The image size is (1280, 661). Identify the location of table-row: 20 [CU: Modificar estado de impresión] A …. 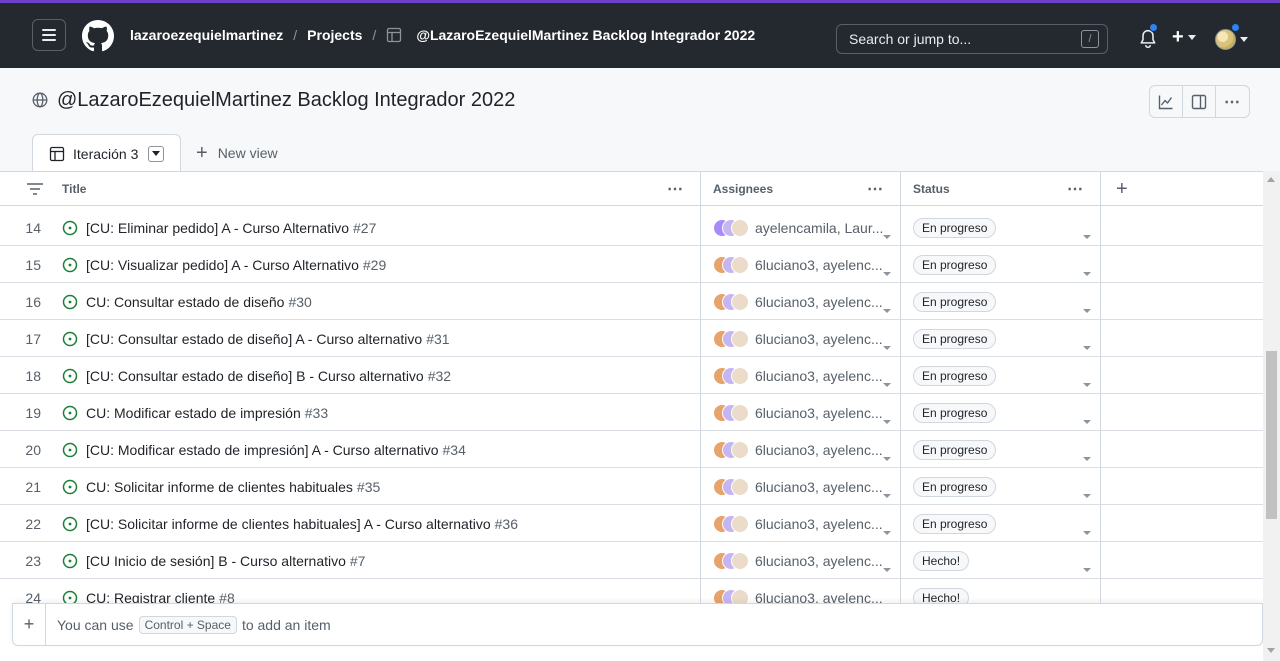
(631, 449).